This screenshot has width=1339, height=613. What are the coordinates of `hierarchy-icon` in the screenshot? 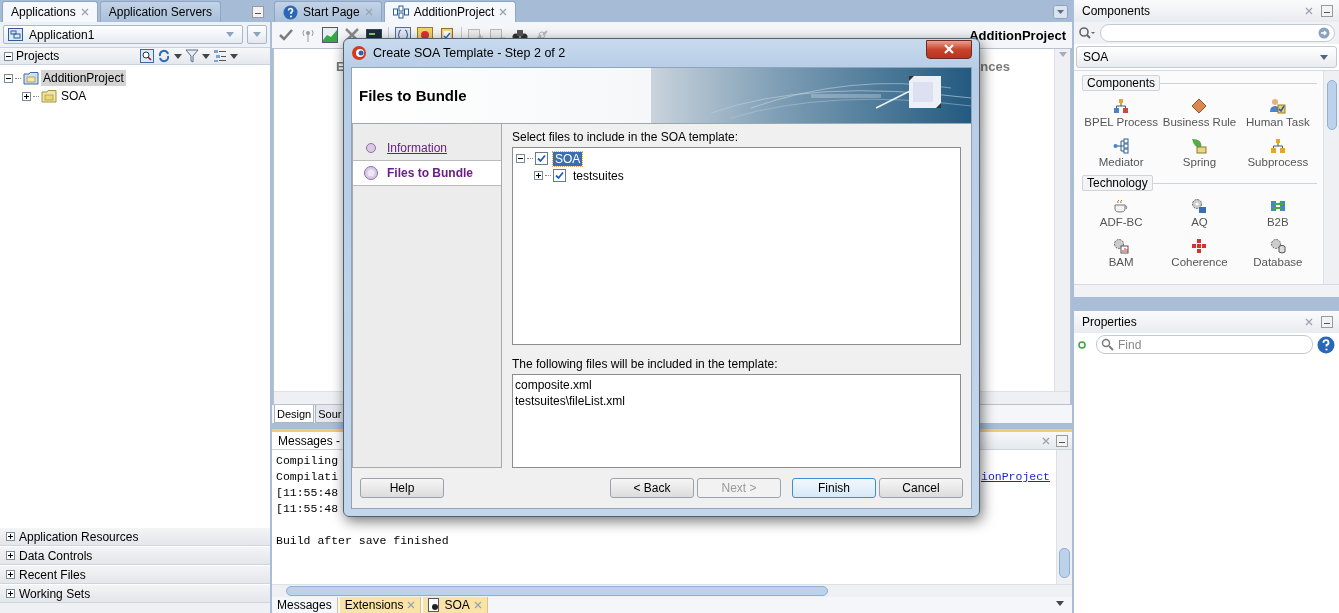 It's located at (1121, 106).